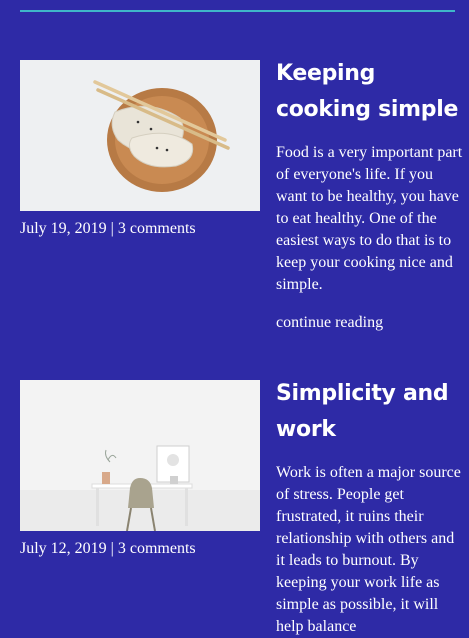 The width and height of the screenshot is (469, 638). I want to click on post-meta: July 12, 2019 | 3 comments, so click(145, 549).